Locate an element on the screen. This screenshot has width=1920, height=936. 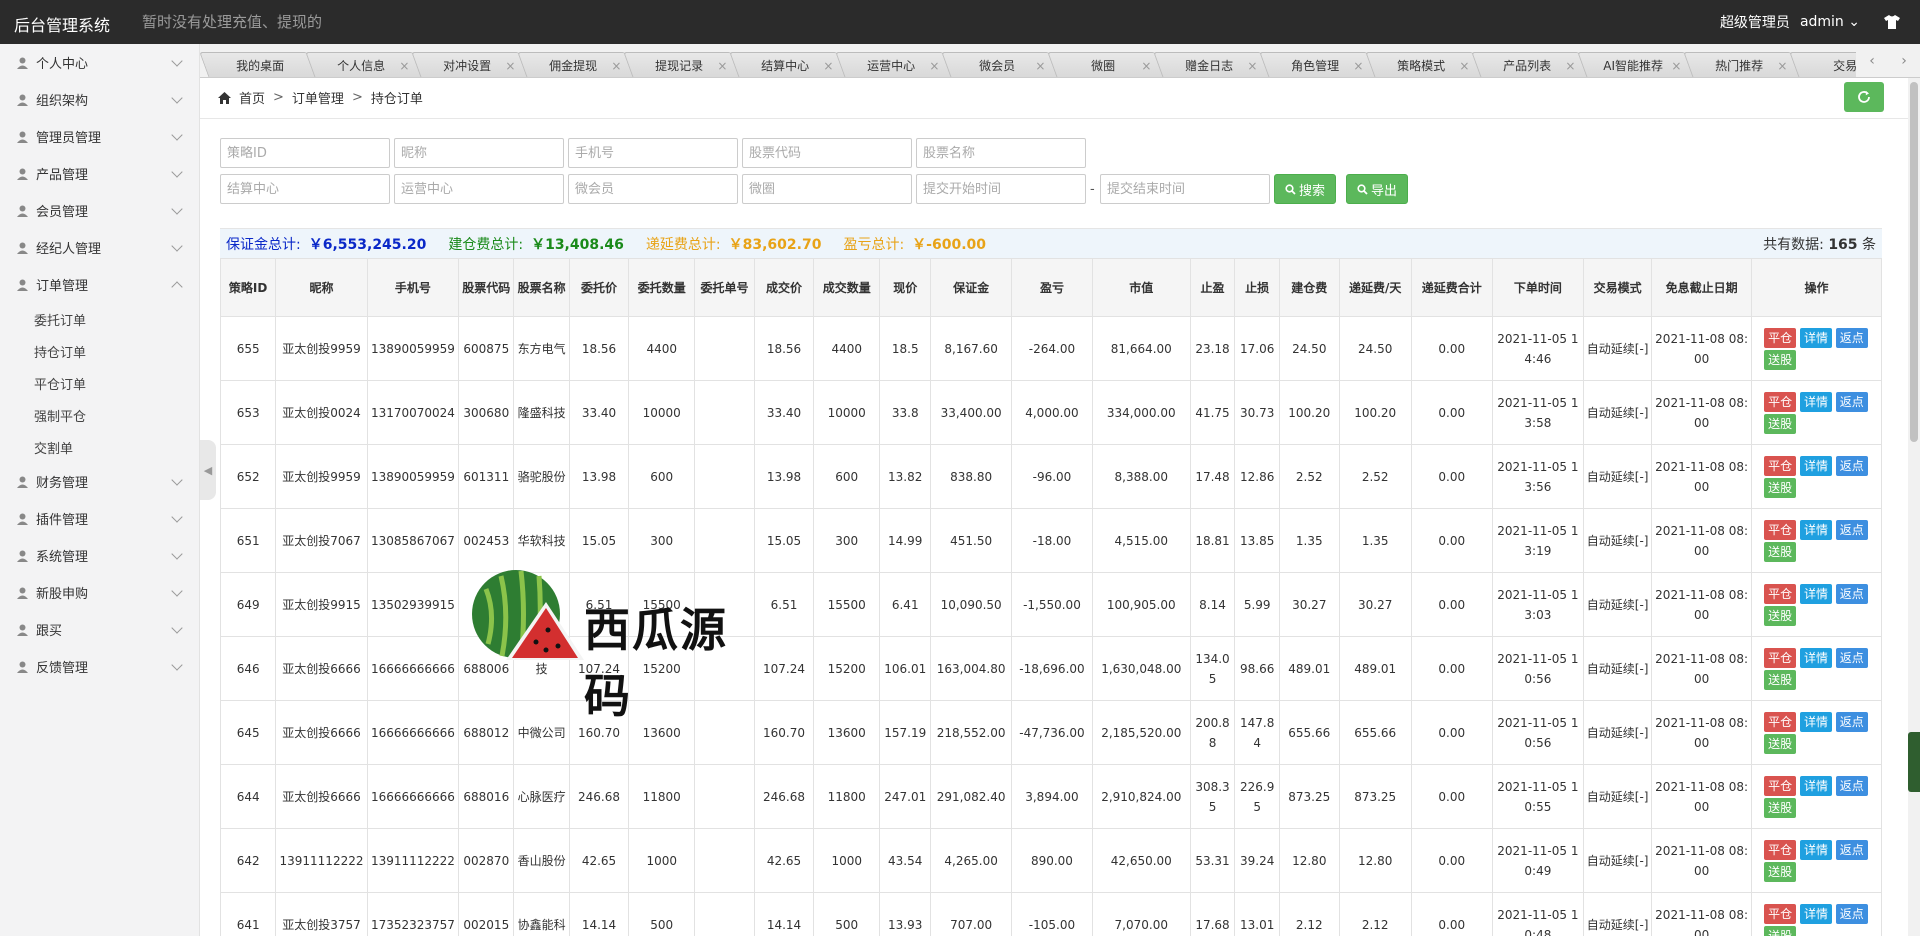
sidebar-item: 管理员管理 is located at coordinates (99, 136).